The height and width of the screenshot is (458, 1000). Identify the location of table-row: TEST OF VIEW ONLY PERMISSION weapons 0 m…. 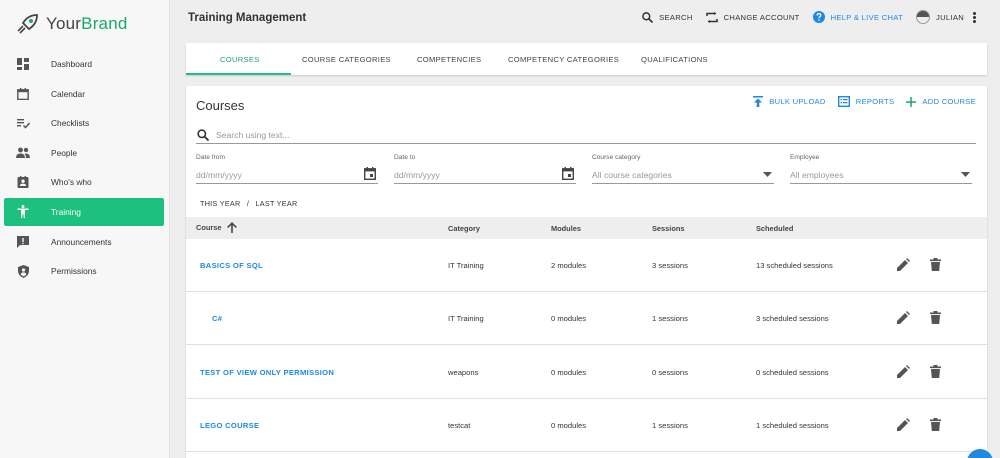
(586, 372).